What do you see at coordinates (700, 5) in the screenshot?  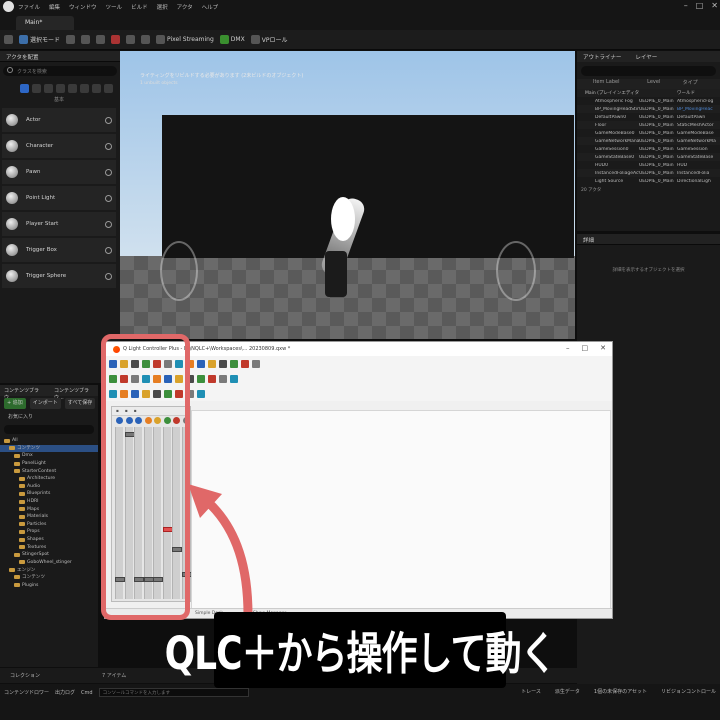 I see `maximize-icon: □` at bounding box center [700, 5].